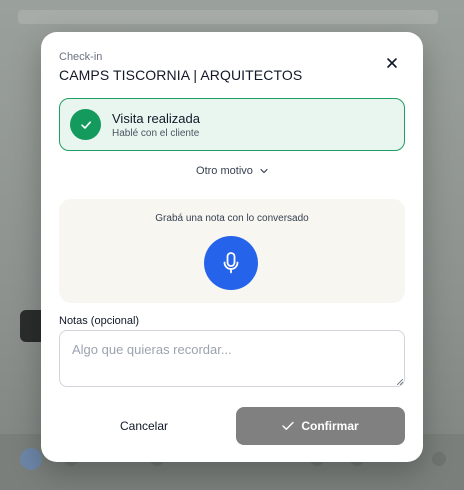 Image resolution: width=464 pixels, height=490 pixels. I want to click on background-icon, so click(439, 459).